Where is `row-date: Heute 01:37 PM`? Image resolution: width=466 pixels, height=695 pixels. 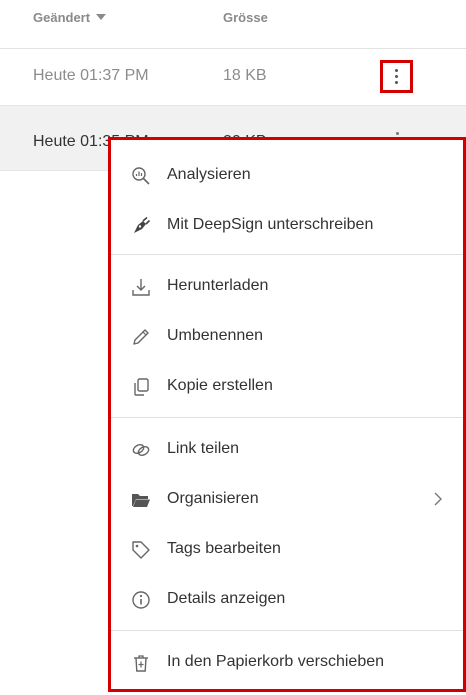 row-date: Heute 01:37 PM is located at coordinates (91, 75).